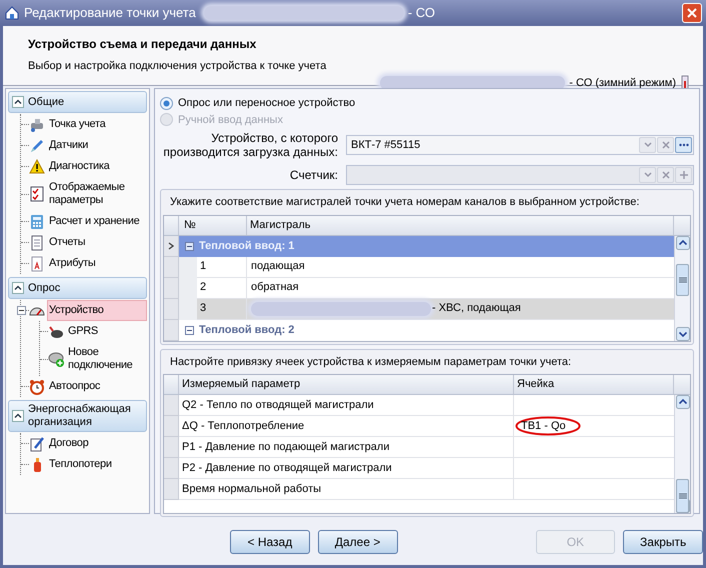  I want to click on table-cell: P1 - Давление по подающей магистрали, so click(346, 447).